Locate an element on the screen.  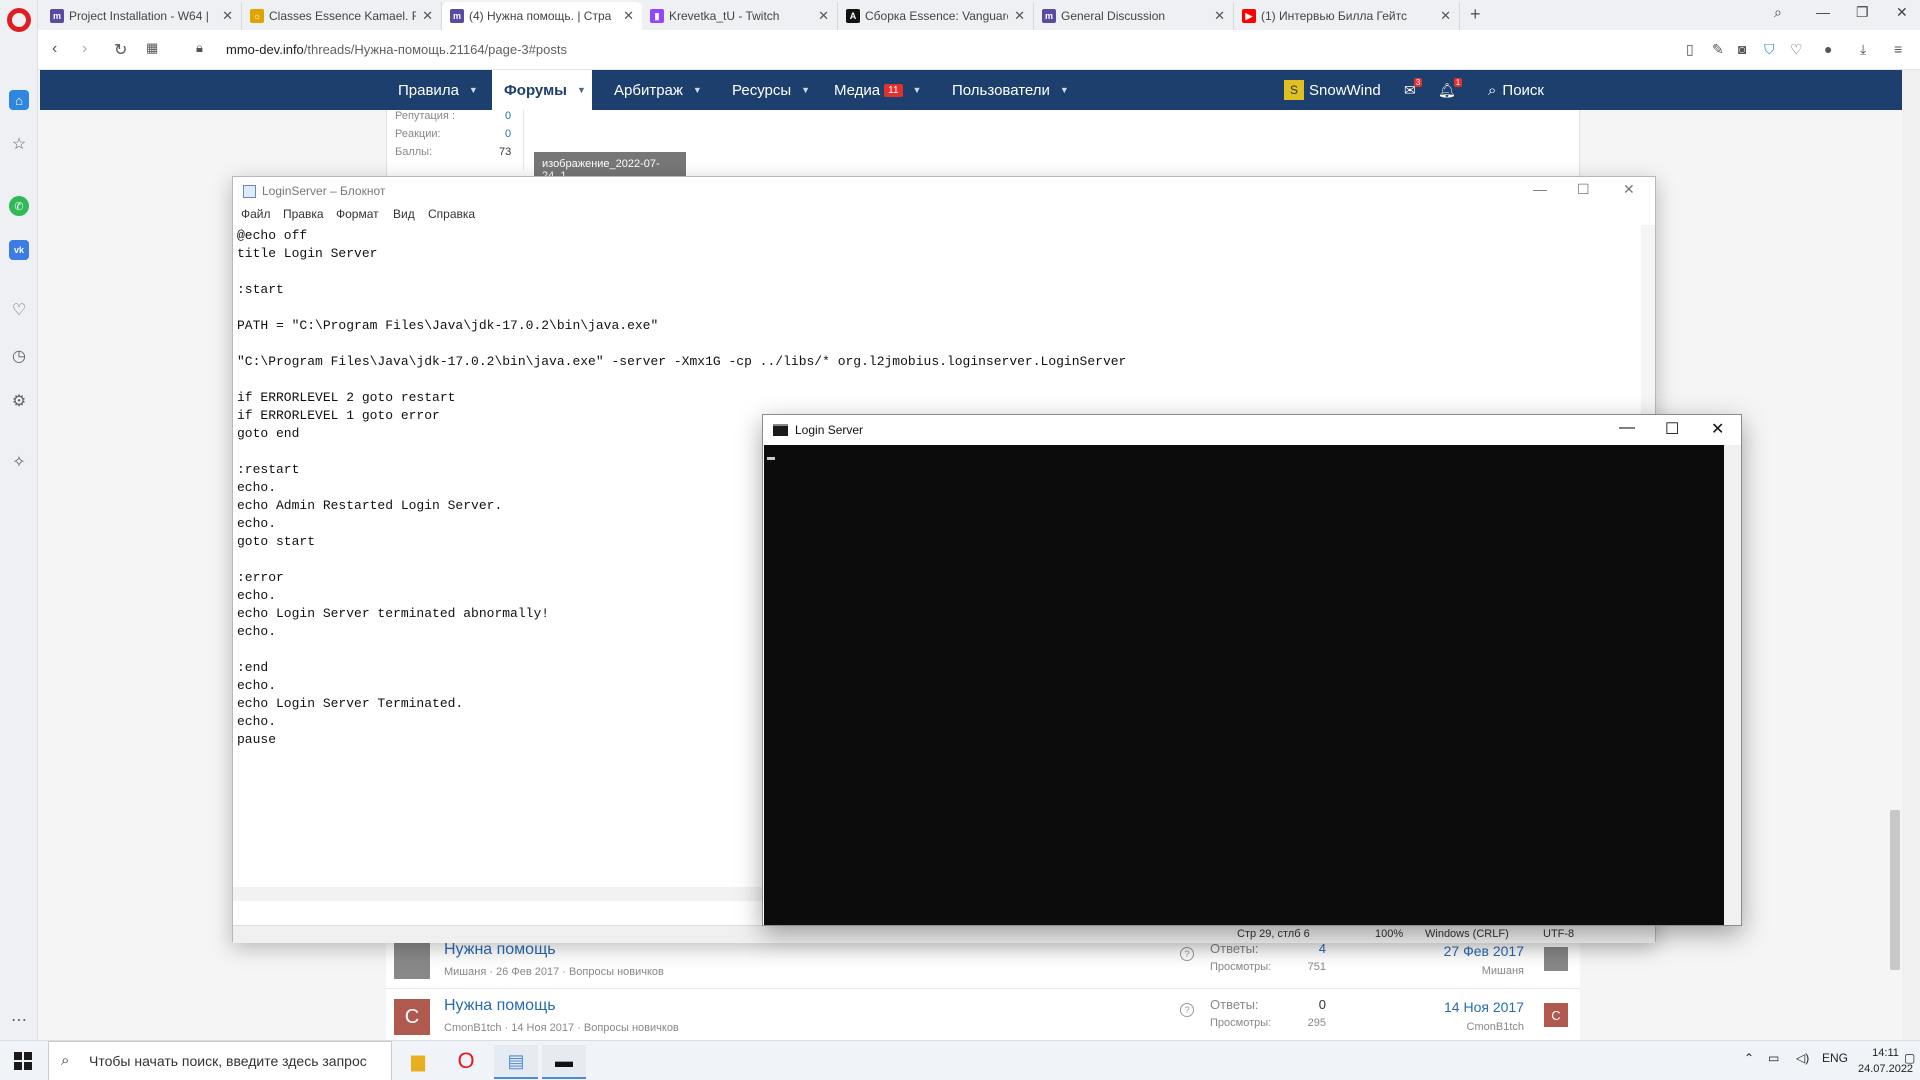
search-button: ⌕ Поиск is located at coordinates (1516, 90).